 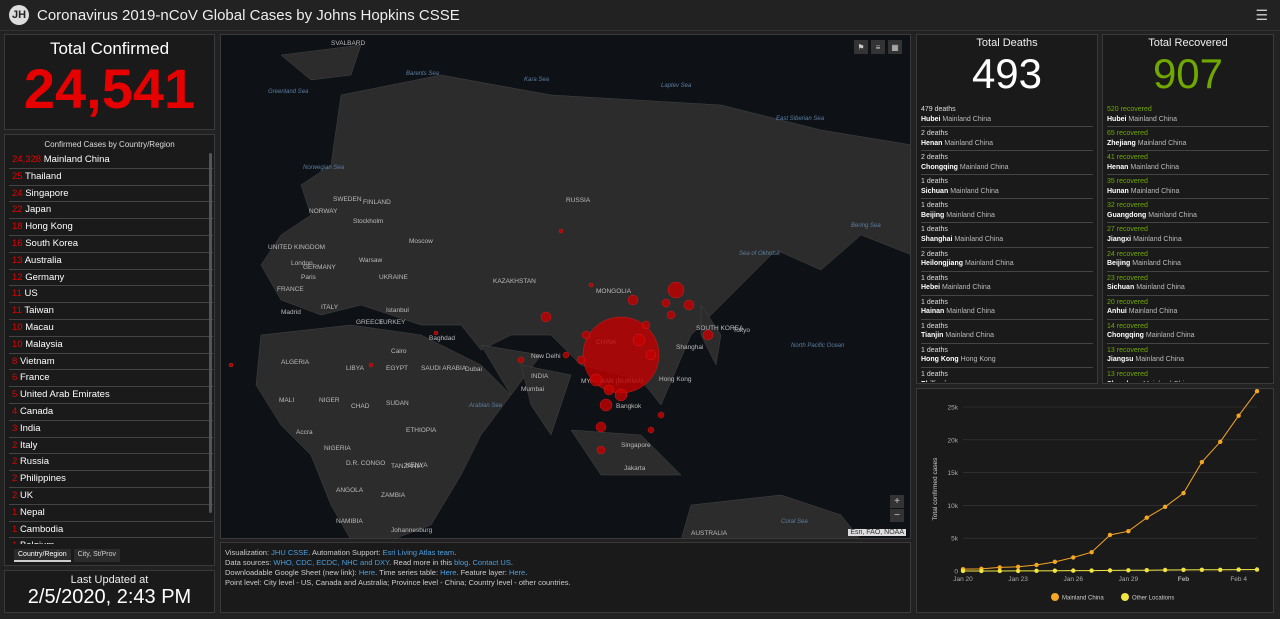 I want to click on tab-country-region: Country/Region, so click(x=42, y=555).